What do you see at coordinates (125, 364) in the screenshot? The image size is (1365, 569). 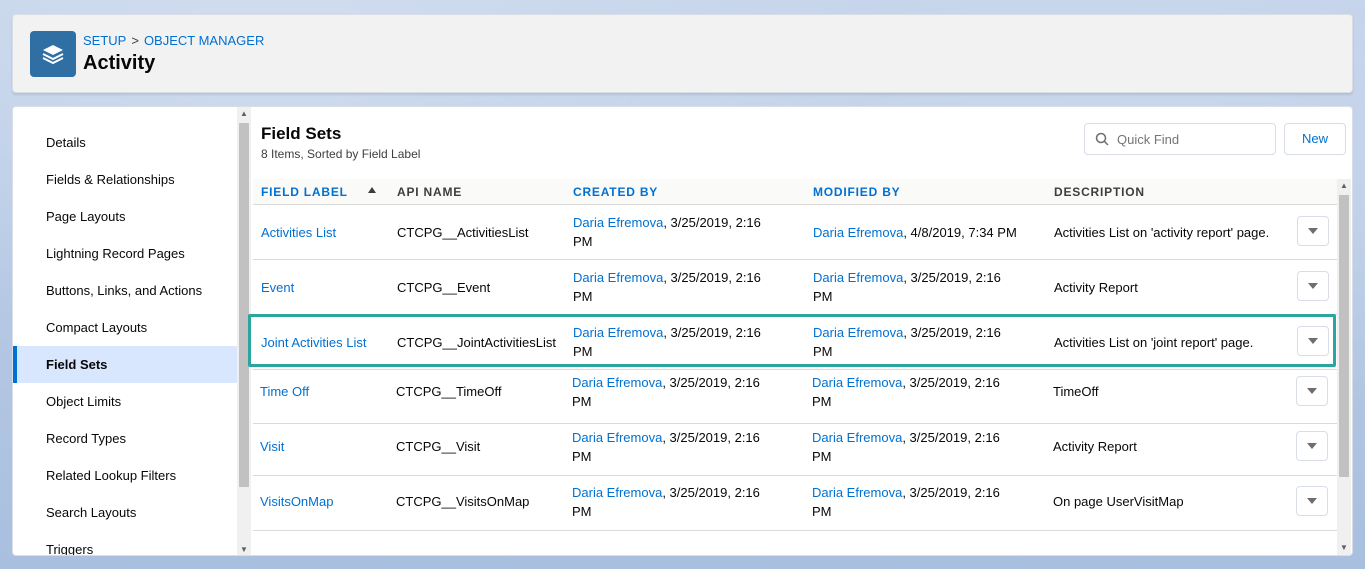 I see `sidebar-item-field-sets: Field Sets` at bounding box center [125, 364].